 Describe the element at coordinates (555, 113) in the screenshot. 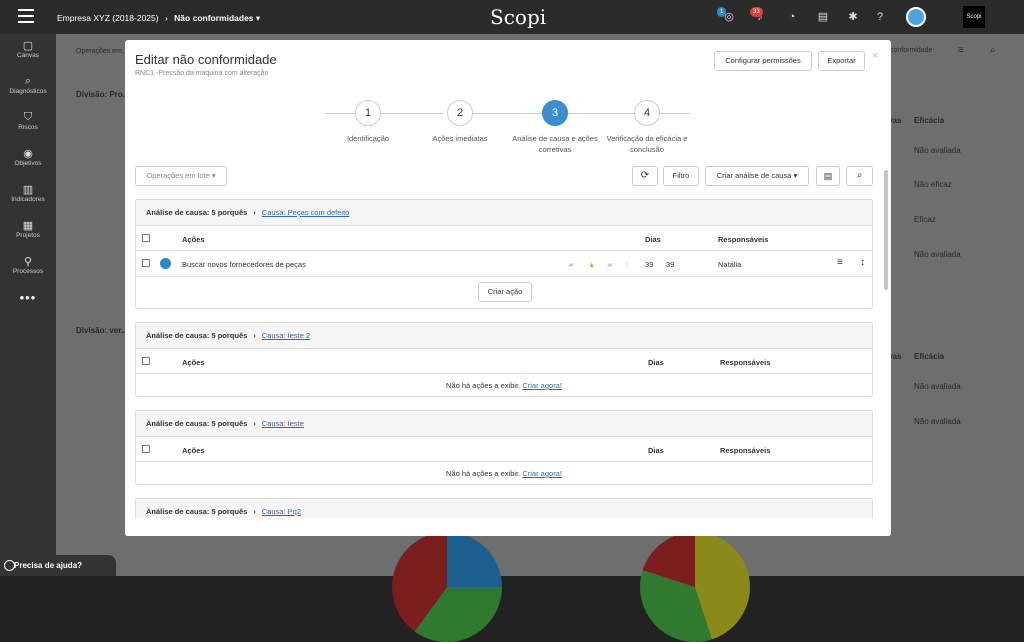

I see `step-3: 3` at that location.